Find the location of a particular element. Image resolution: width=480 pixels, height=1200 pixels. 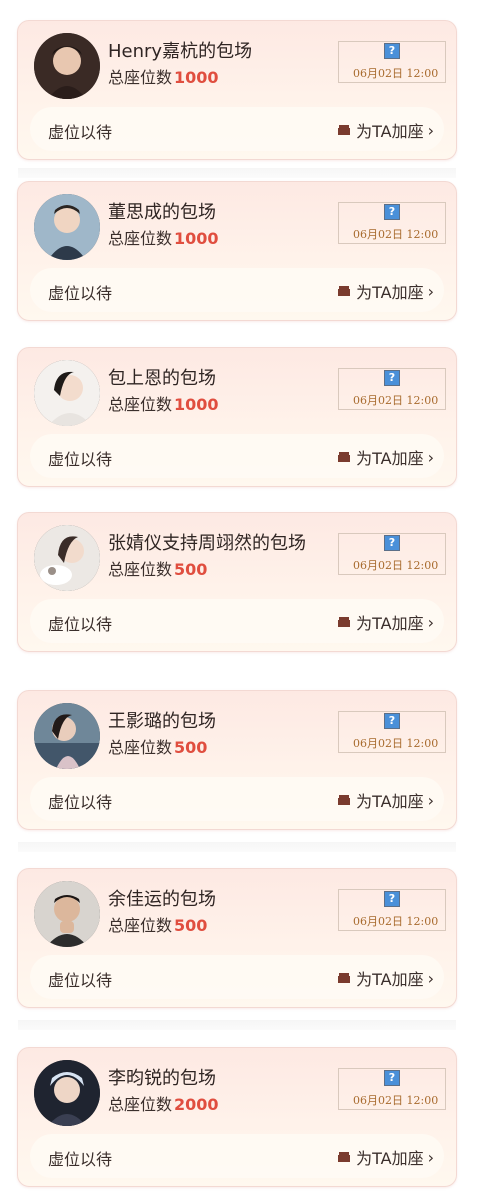

card-title: 包上恩的包场 is located at coordinates (162, 378).